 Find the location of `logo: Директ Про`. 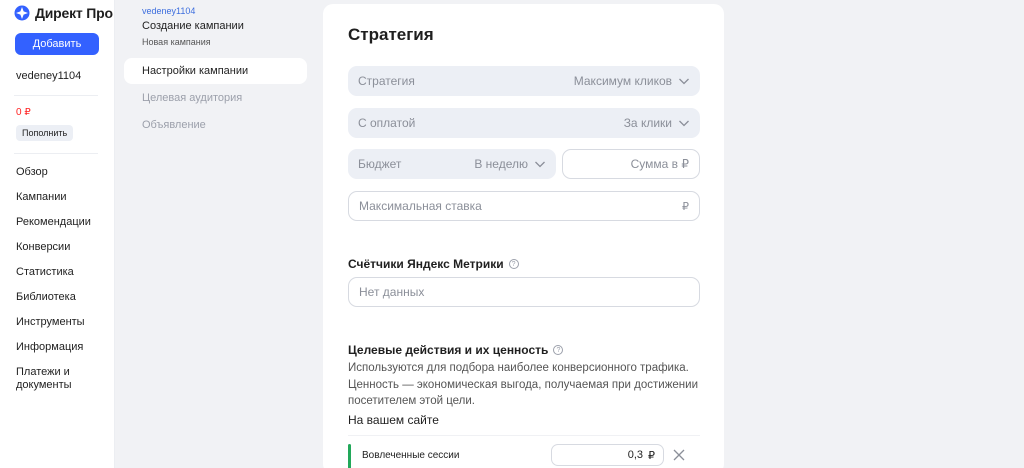

logo: Директ Про is located at coordinates (63, 13).